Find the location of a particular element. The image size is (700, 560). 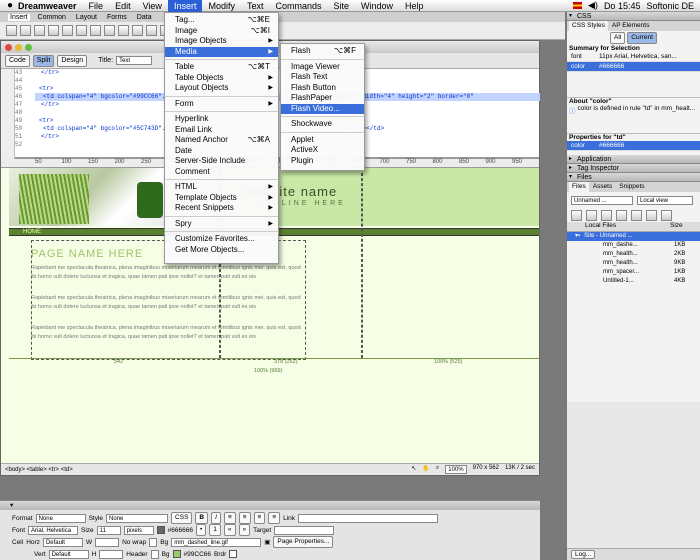

menu-insert: Insert is located at coordinates (185, 6).